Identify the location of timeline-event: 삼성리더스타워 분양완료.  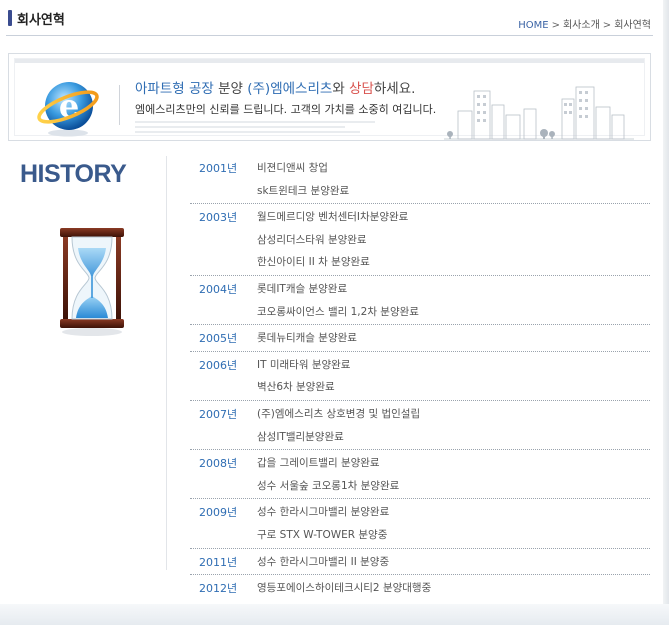
(312, 239).